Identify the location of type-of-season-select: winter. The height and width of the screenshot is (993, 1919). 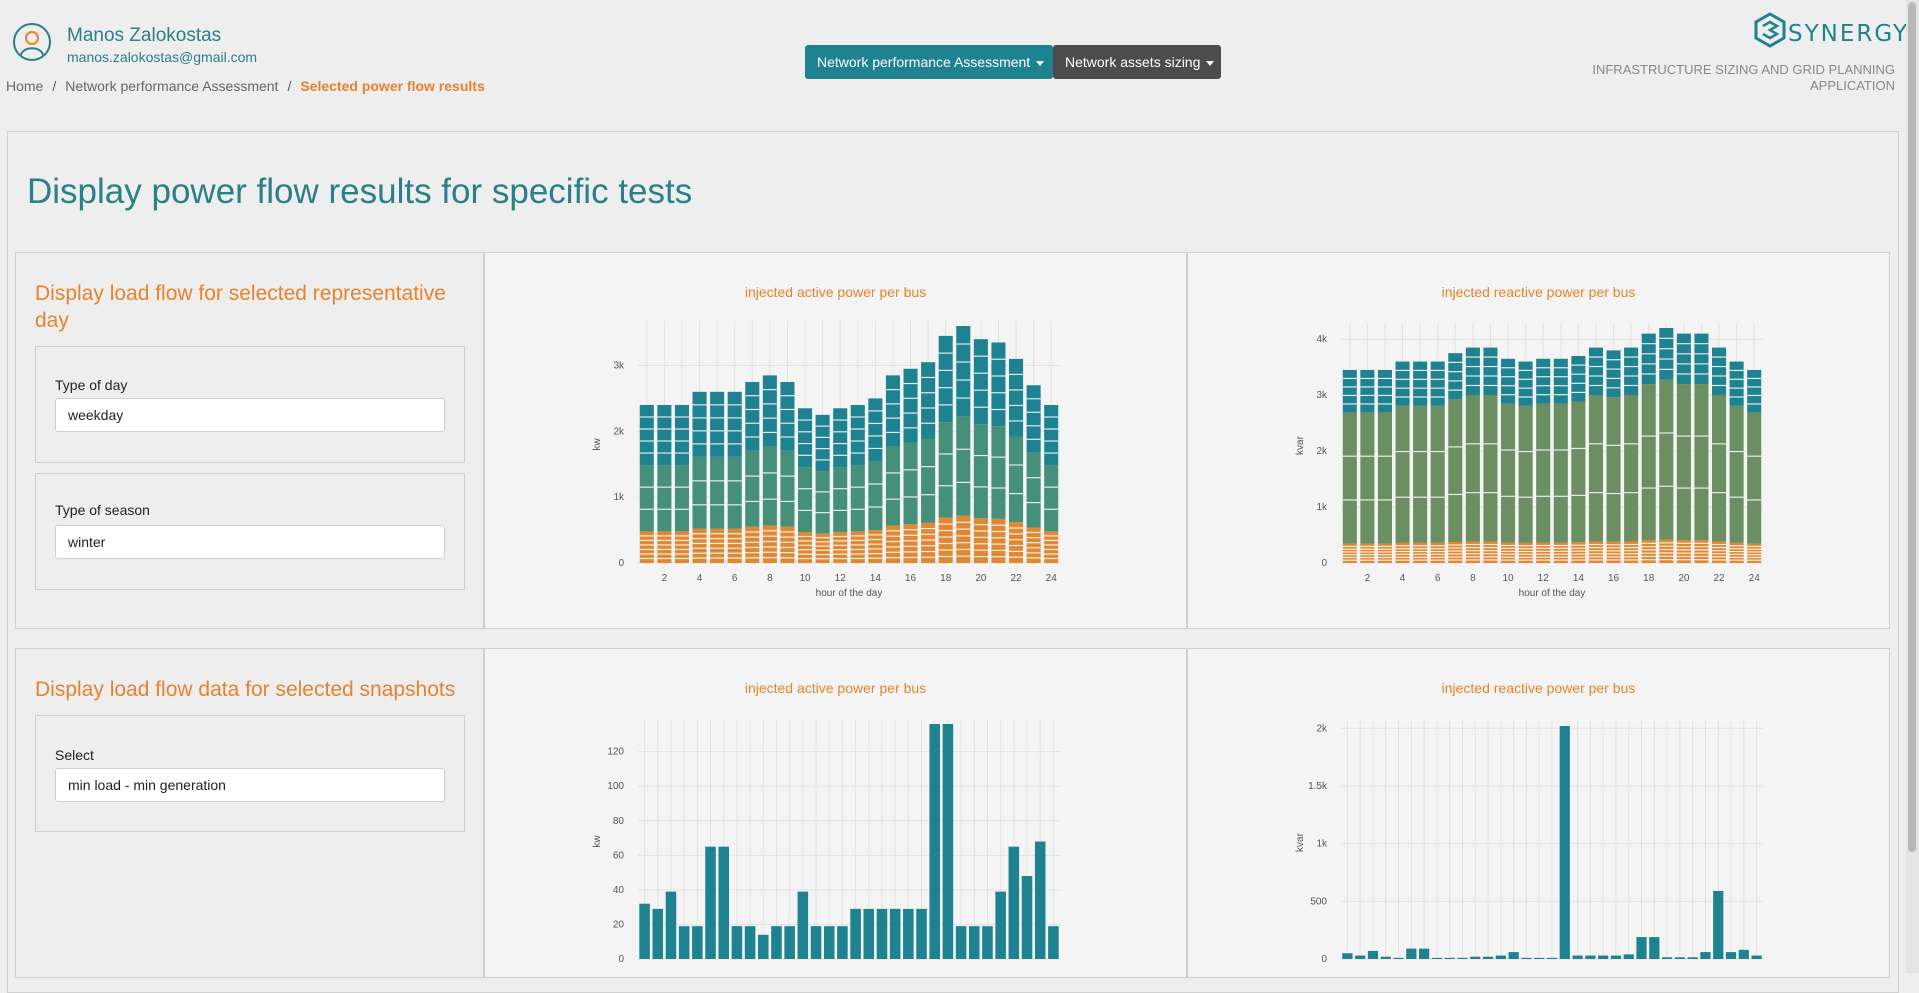
(250, 542).